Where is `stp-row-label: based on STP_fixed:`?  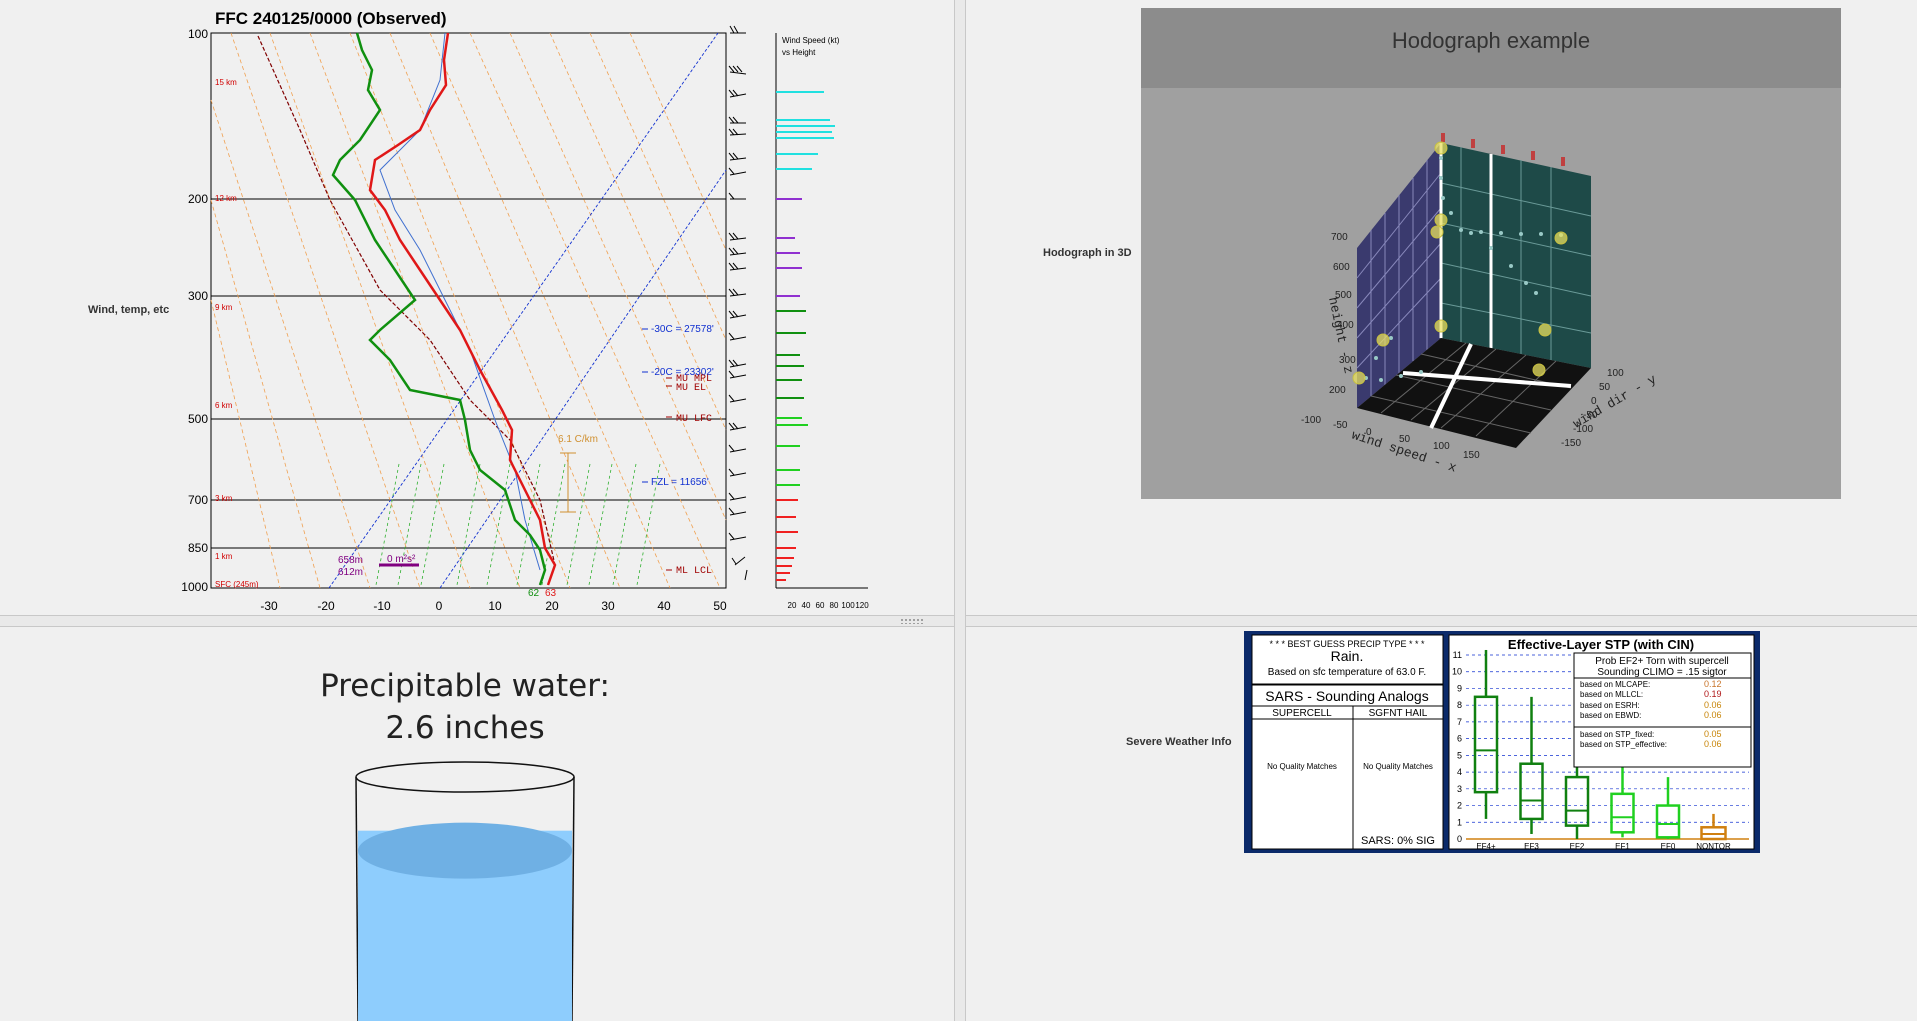
stp-row-label: based on STP_fixed: is located at coordinates (1617, 734).